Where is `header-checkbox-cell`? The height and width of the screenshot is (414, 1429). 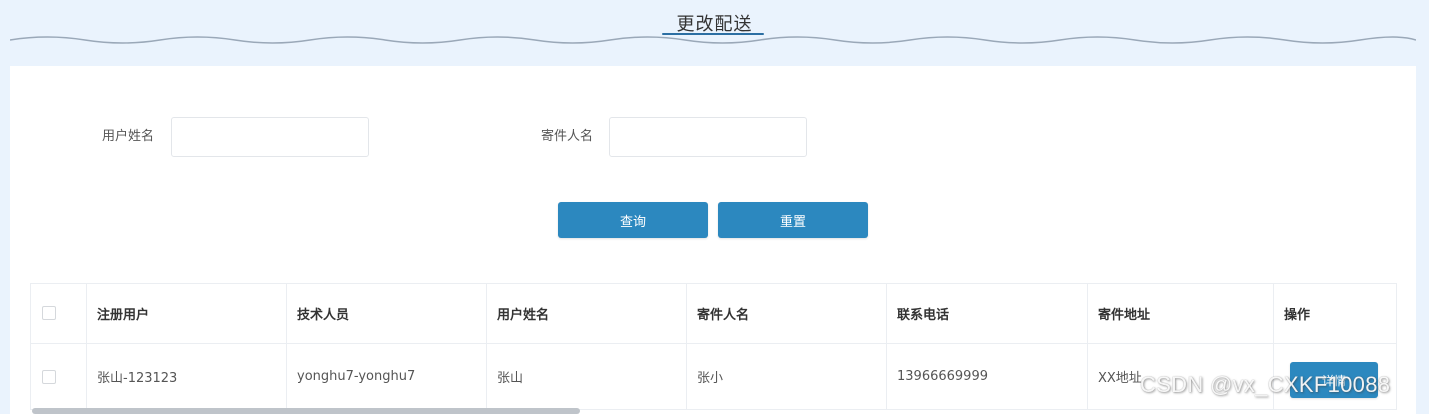
header-checkbox-cell is located at coordinates (58, 313).